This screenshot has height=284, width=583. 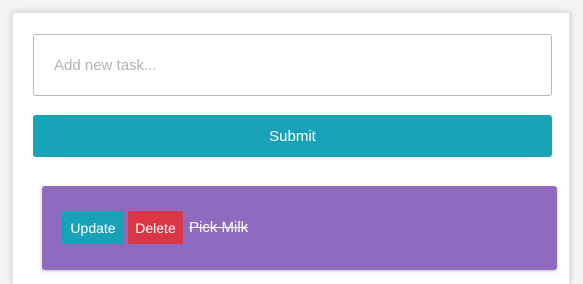 I want to click on task-text: Pick Milk, so click(x=219, y=227).